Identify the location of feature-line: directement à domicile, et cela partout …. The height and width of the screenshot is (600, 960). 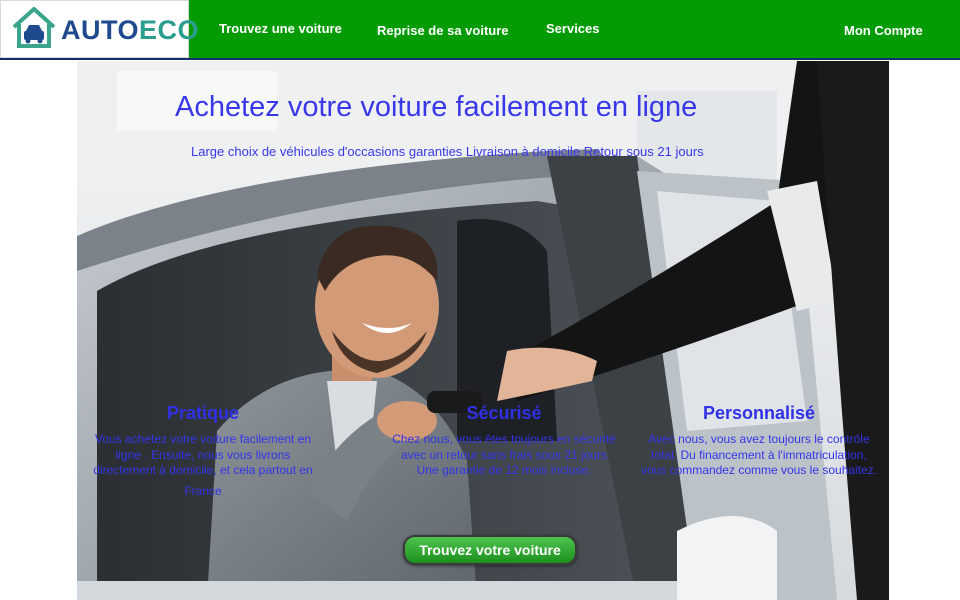
(203, 470).